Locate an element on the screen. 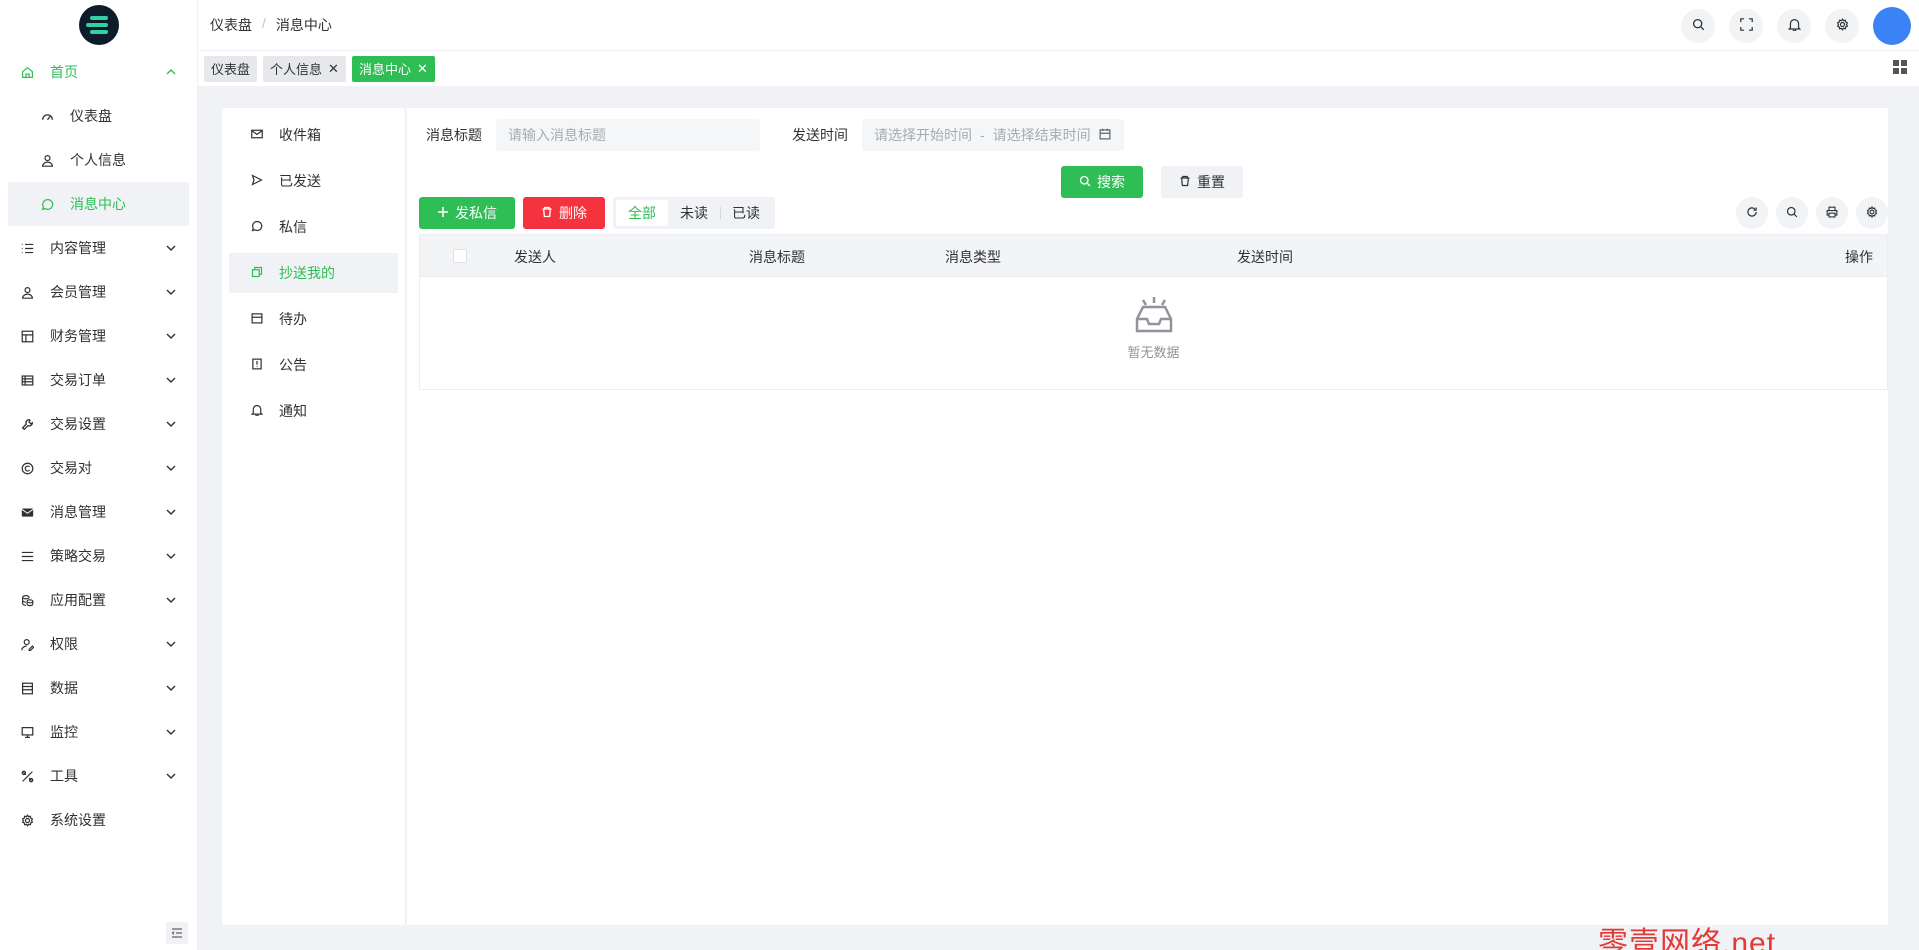  menu-item-tools: 工具 is located at coordinates (98, 776).